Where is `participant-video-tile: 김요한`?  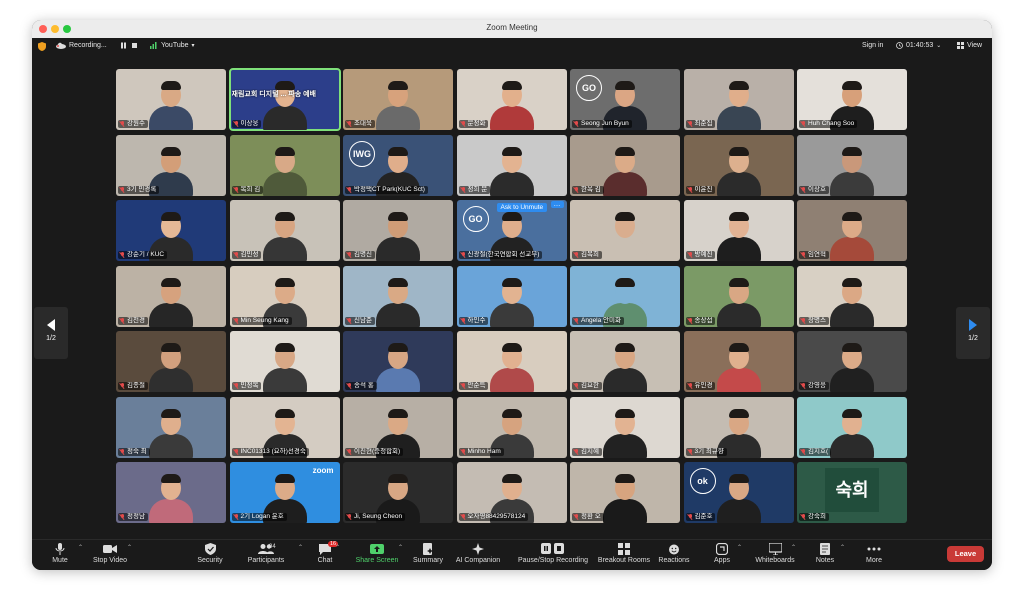
participant-video-tile: 김요한 is located at coordinates (625, 361).